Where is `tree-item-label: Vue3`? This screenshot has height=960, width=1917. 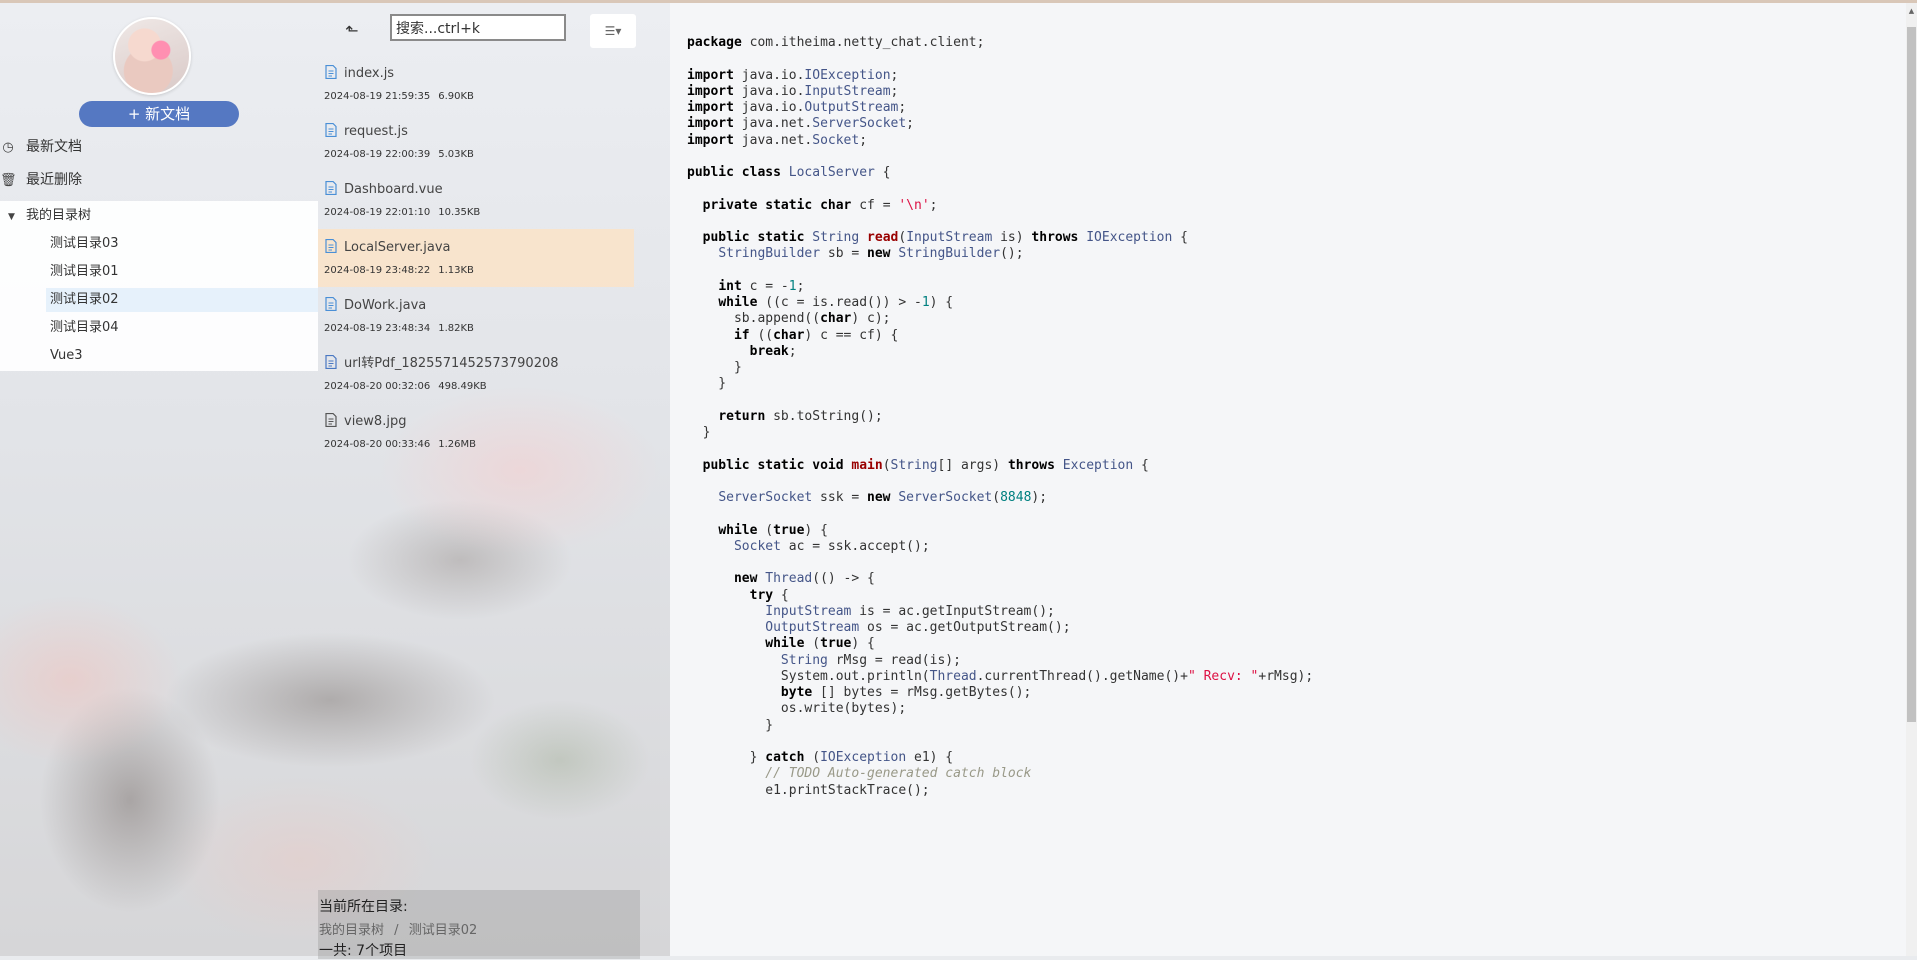 tree-item-label: Vue3 is located at coordinates (66, 355).